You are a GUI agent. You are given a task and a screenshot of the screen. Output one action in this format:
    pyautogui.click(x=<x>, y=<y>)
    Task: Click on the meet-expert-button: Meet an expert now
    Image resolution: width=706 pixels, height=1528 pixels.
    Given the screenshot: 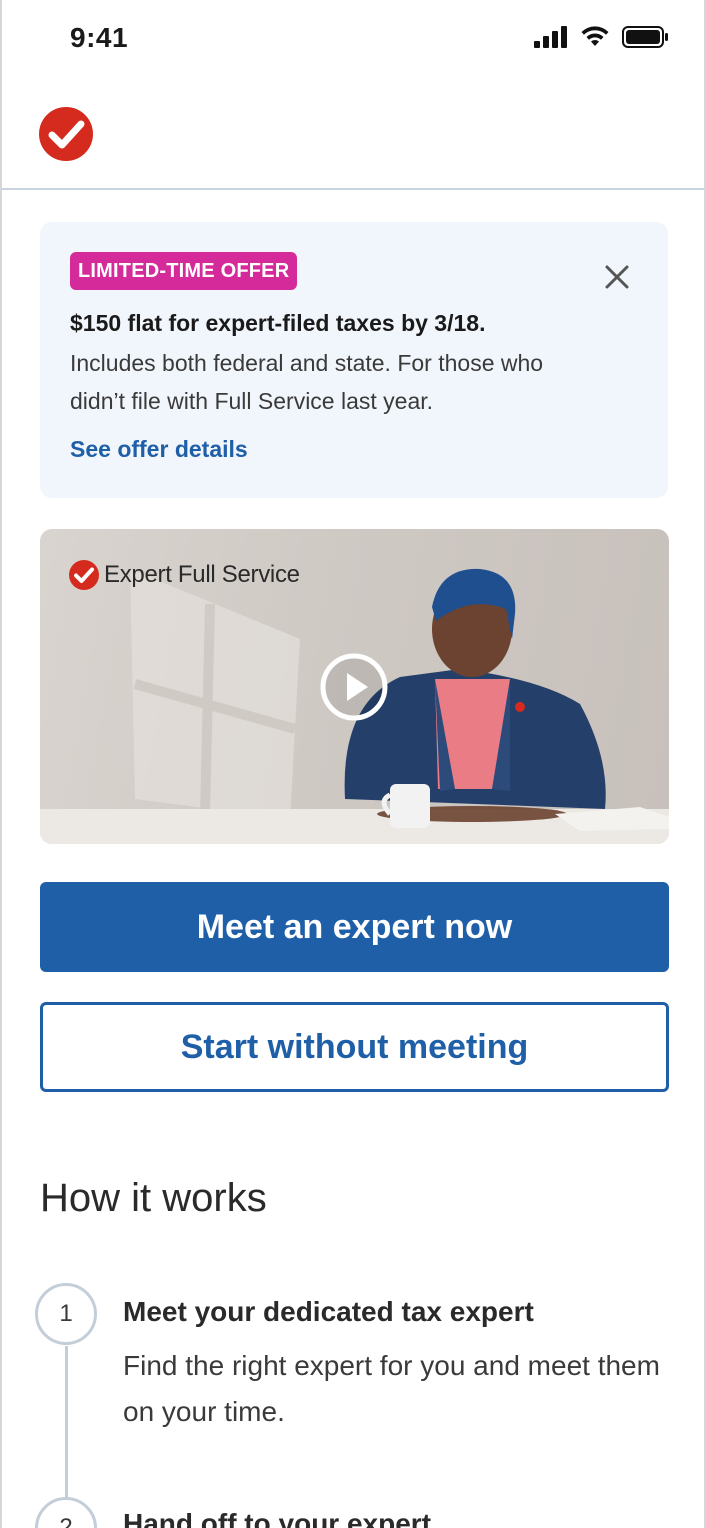 What is the action you would take?
    pyautogui.click(x=354, y=927)
    